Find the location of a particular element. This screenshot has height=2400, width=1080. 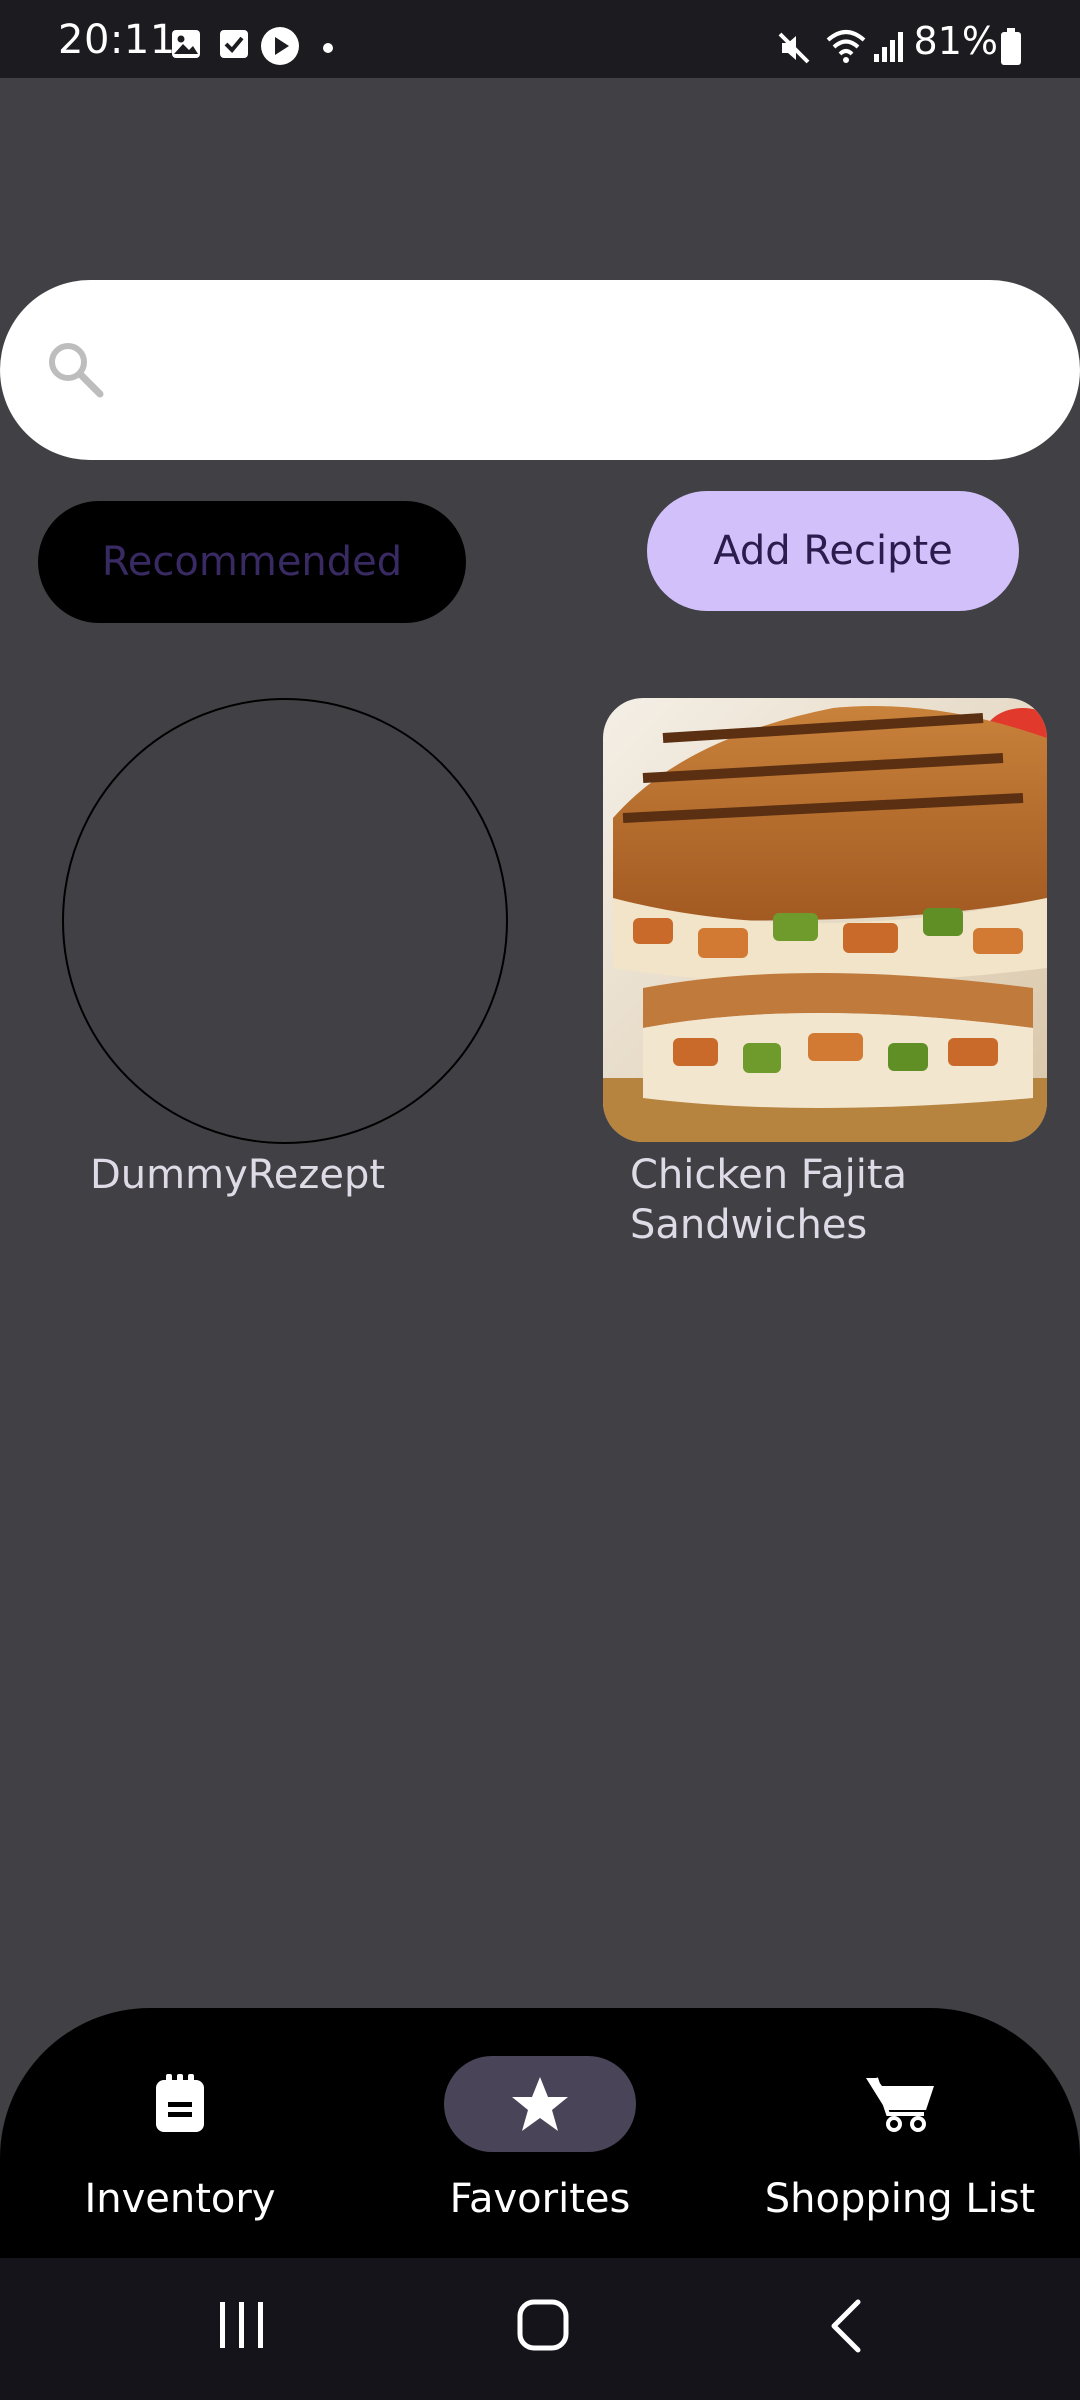

recipe-image-chicken-fajita-sandwiches is located at coordinates (825, 920).